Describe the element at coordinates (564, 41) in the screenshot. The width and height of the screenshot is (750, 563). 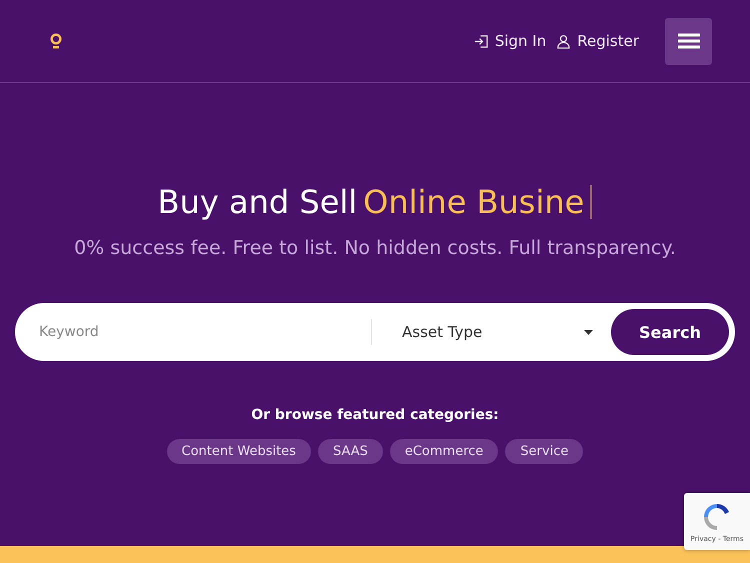
I see `user-icon` at that location.